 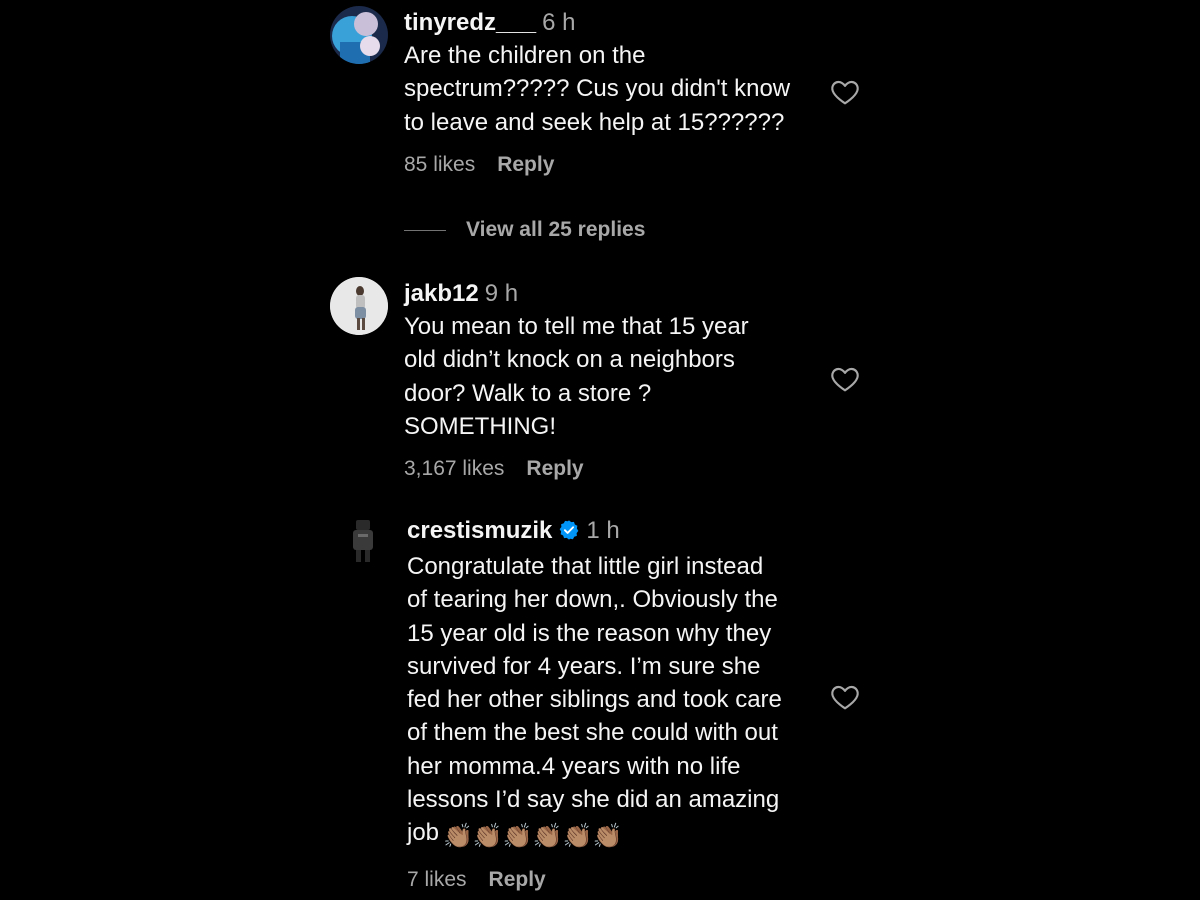 What do you see at coordinates (569, 533) in the screenshot?
I see `verified-badge-icon` at bounding box center [569, 533].